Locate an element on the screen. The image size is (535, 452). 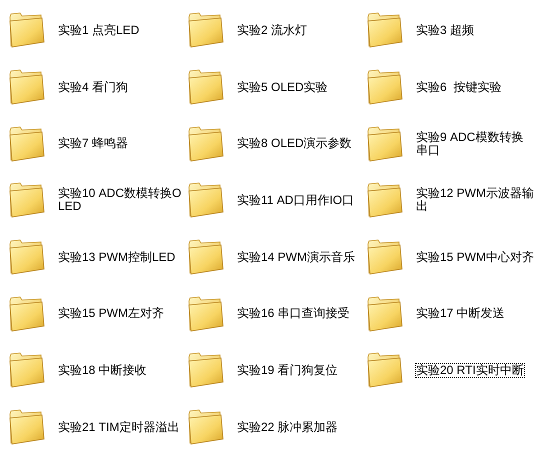
folder-label: 实验5 OLED实验 is located at coordinates (299, 87).